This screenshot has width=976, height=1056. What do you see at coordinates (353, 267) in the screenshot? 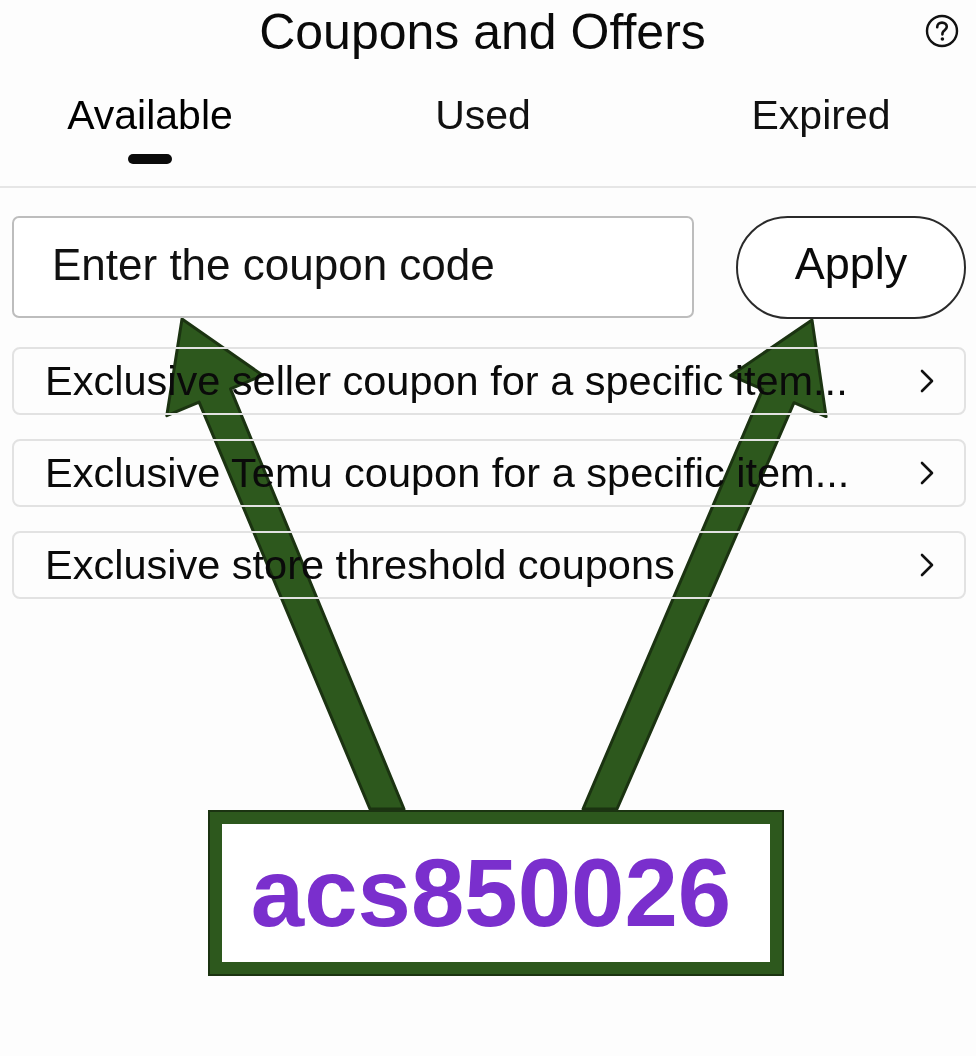
I see `coupon-code-field: Enter the coupon code` at bounding box center [353, 267].